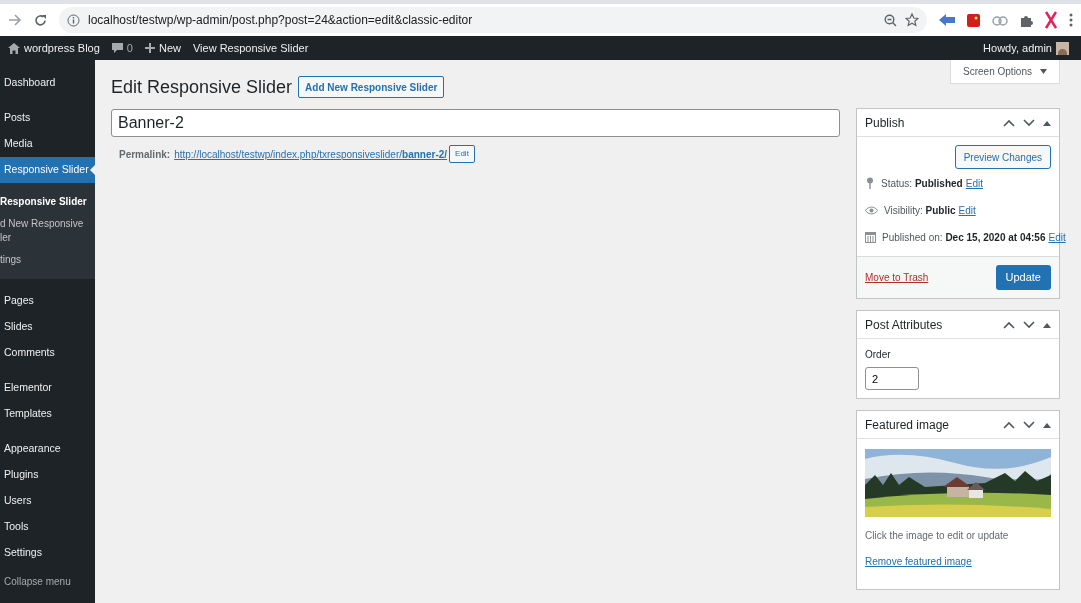 The image size is (1081, 603). What do you see at coordinates (870, 237) in the screenshot?
I see `calendar-icon` at bounding box center [870, 237].